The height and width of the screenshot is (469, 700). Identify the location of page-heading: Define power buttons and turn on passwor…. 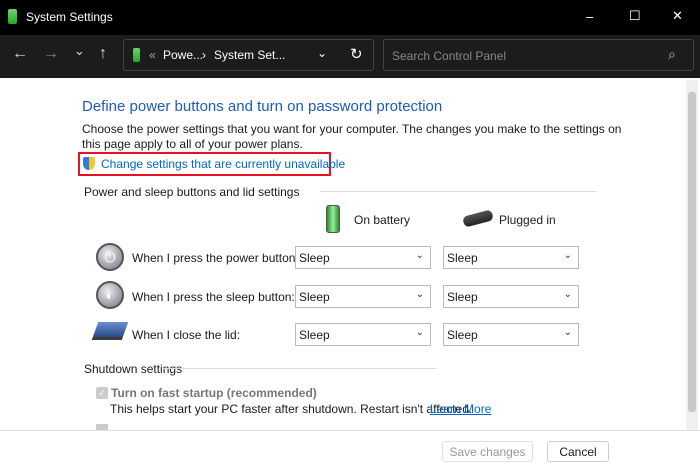
(262, 106).